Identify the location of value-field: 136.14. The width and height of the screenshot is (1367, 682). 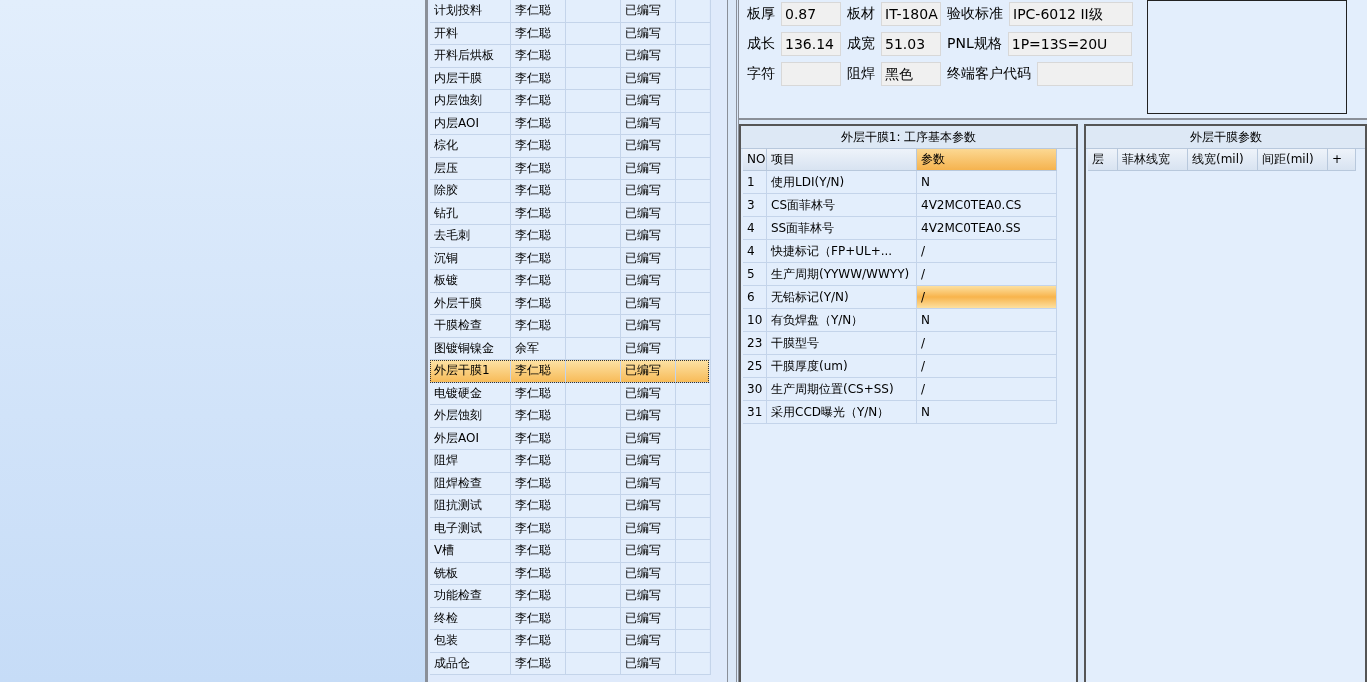
(811, 44).